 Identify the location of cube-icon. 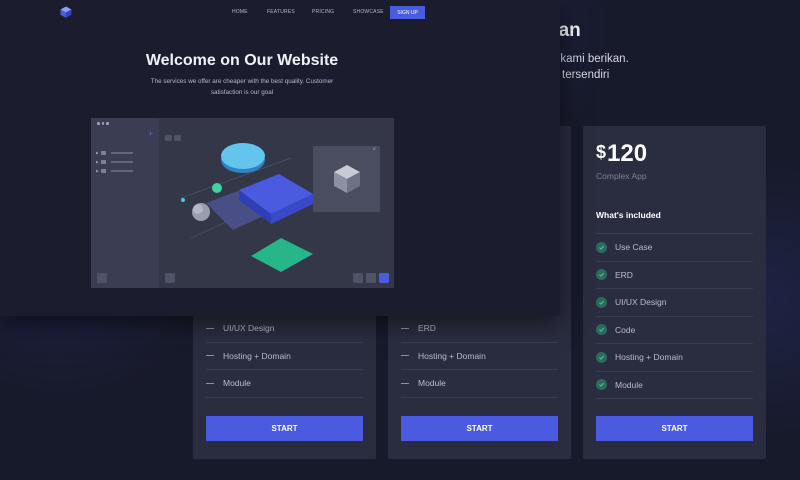
(347, 179).